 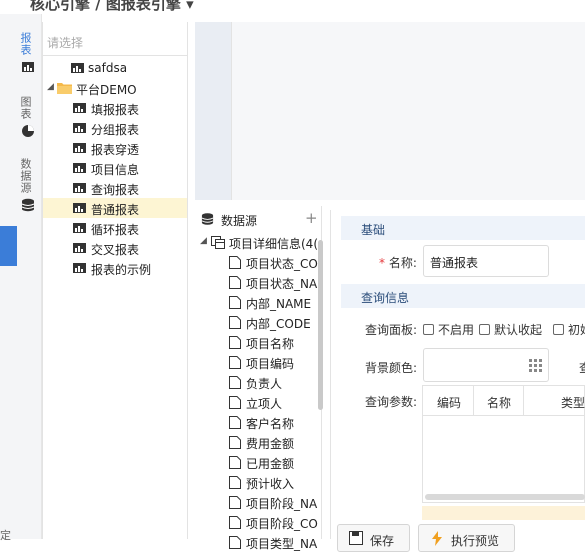 I want to click on query-panel-label: 查询面板:, so click(x=391, y=330).